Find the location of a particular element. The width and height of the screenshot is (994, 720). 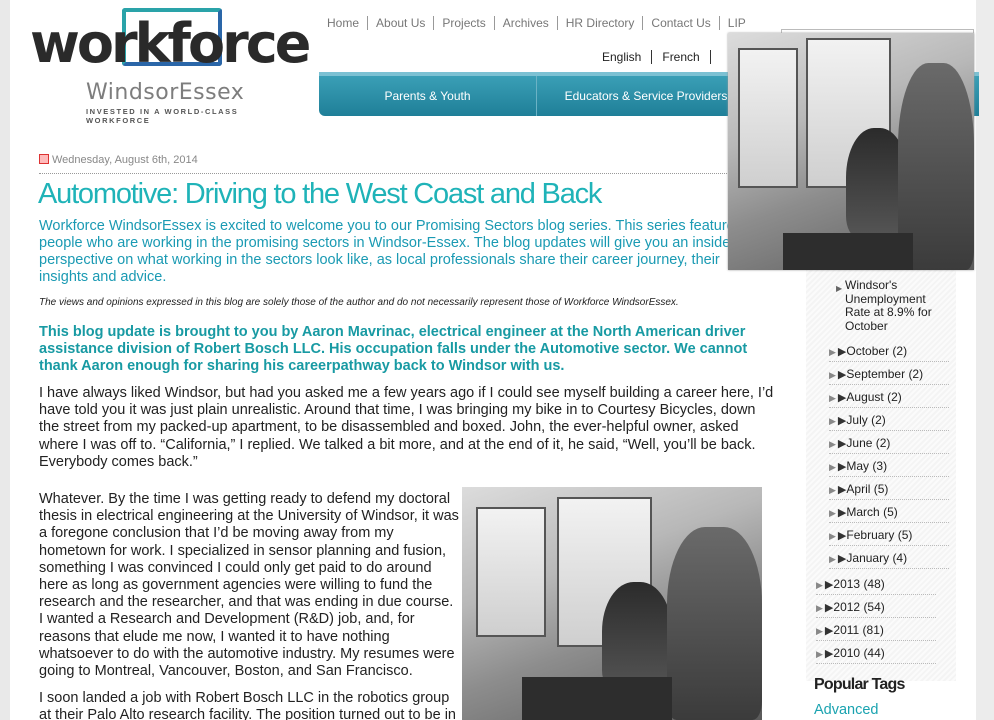

archive-month-label: May is located at coordinates (858, 466).